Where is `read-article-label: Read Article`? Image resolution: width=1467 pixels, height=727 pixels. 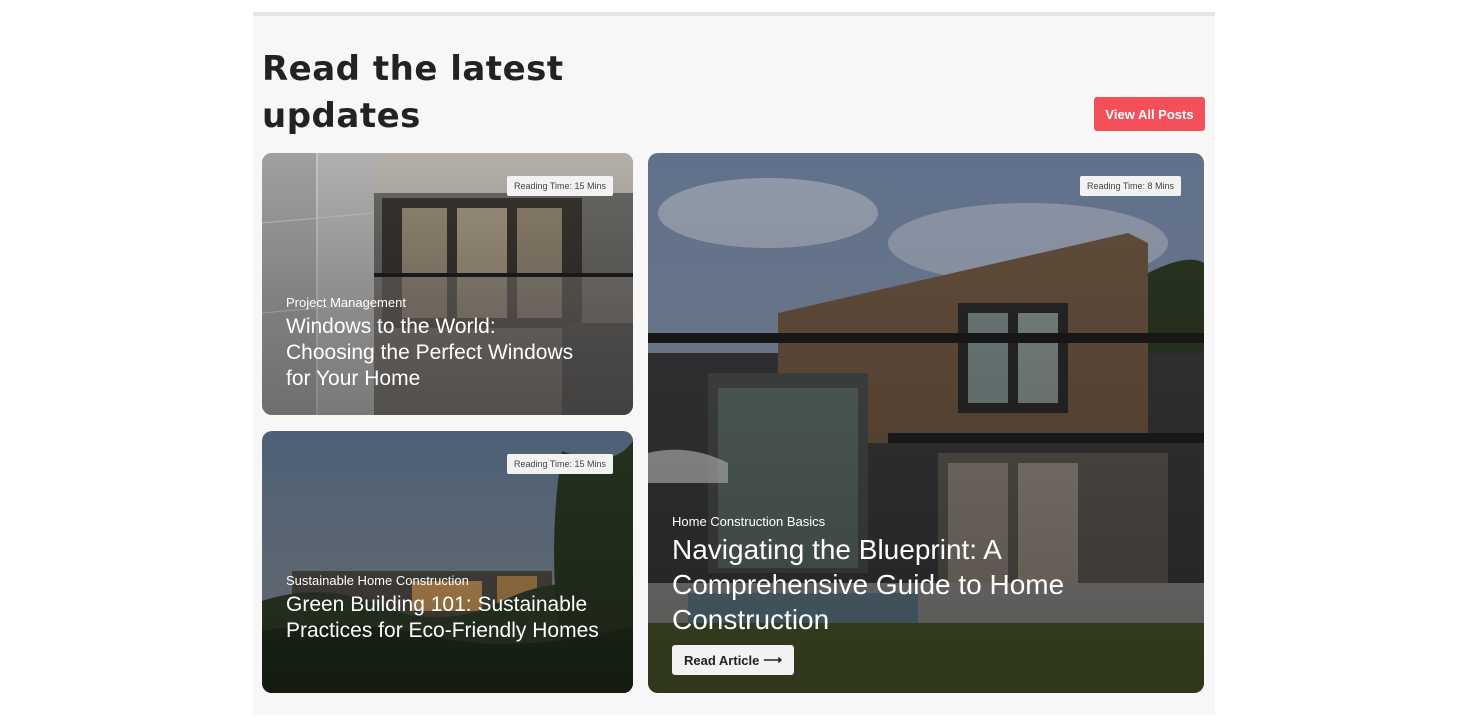 read-article-label: Read Article is located at coordinates (722, 660).